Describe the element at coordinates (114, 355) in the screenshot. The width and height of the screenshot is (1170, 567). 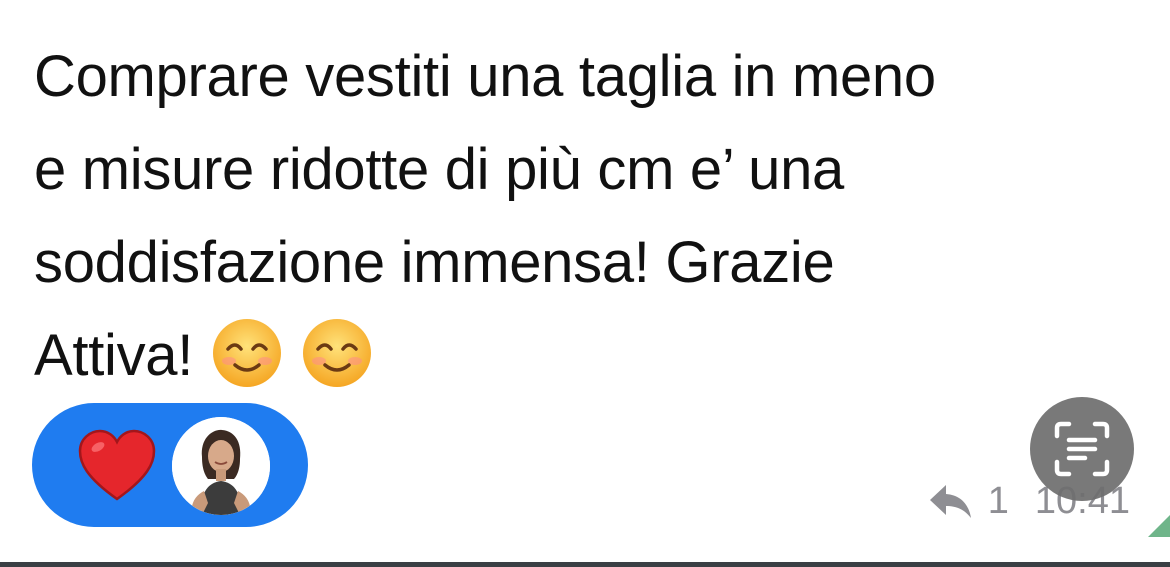
I see `message-line-4-text: Attiva!` at that location.